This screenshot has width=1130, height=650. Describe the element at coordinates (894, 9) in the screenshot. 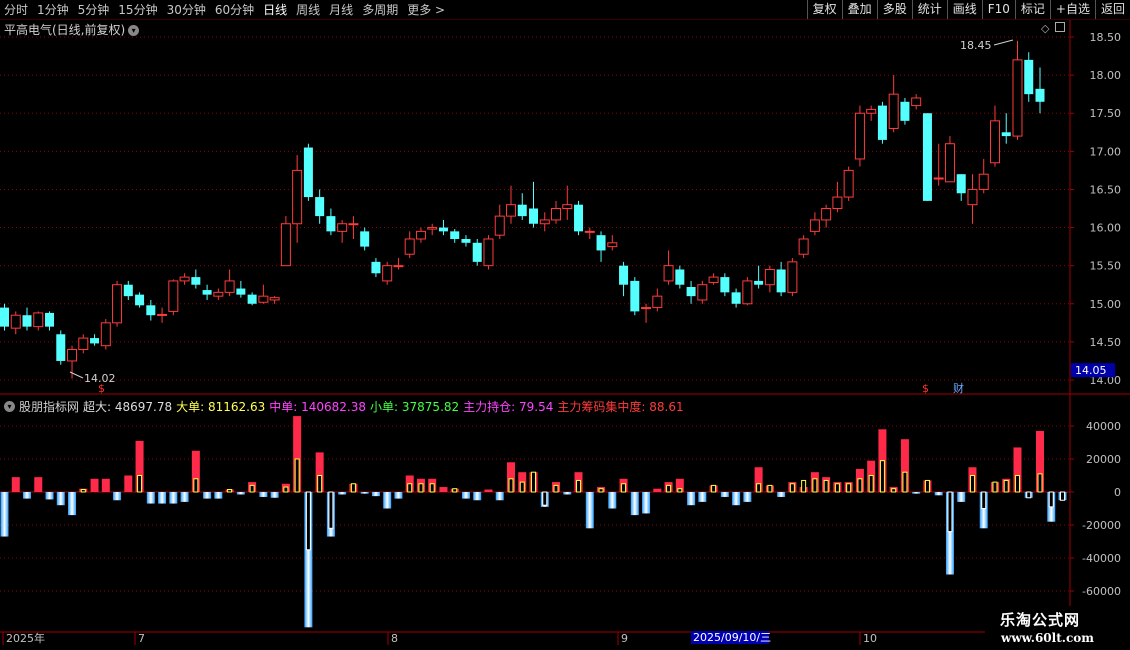

I see `toolbar-button-2: 多股` at that location.